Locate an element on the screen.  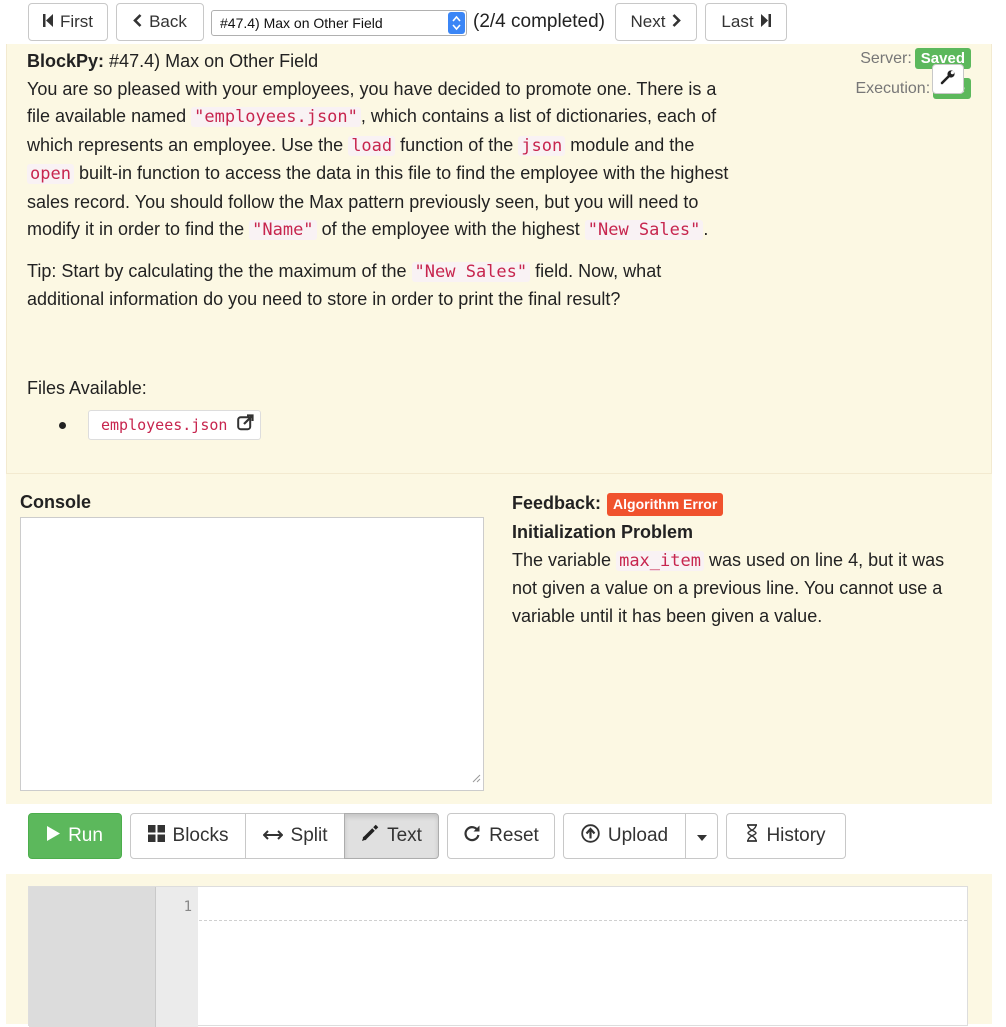
upload-icon is located at coordinates (590, 836).